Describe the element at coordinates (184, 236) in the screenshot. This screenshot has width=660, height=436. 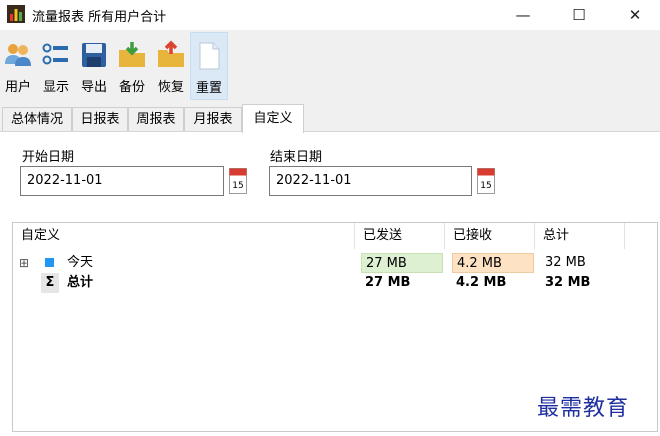
I see `column-header-custom: 自定义` at that location.